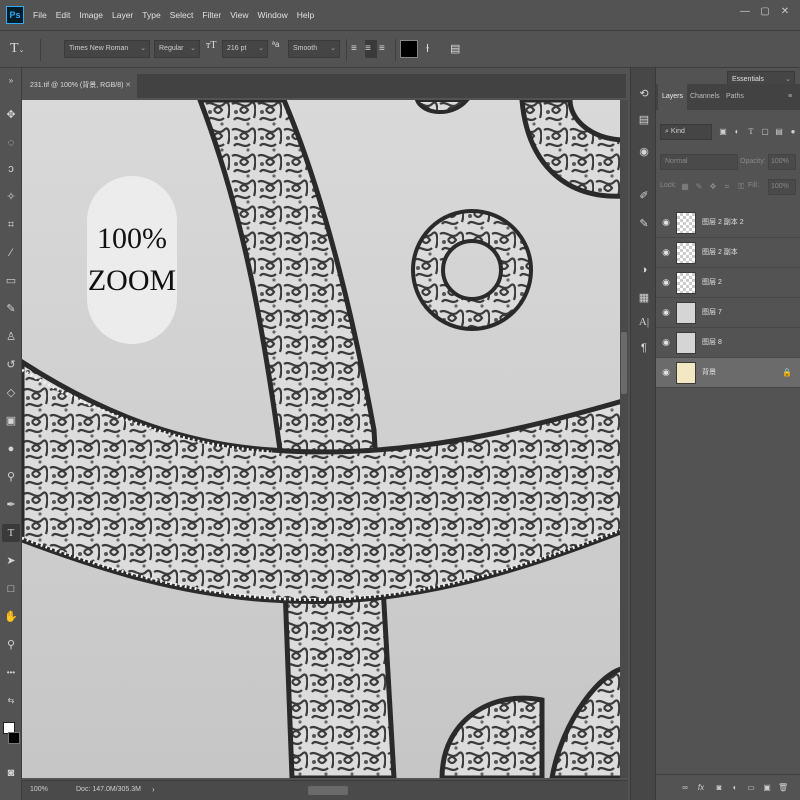  What do you see at coordinates (782, 162) in the screenshot?
I see `opacity-input: 100%` at bounding box center [782, 162].